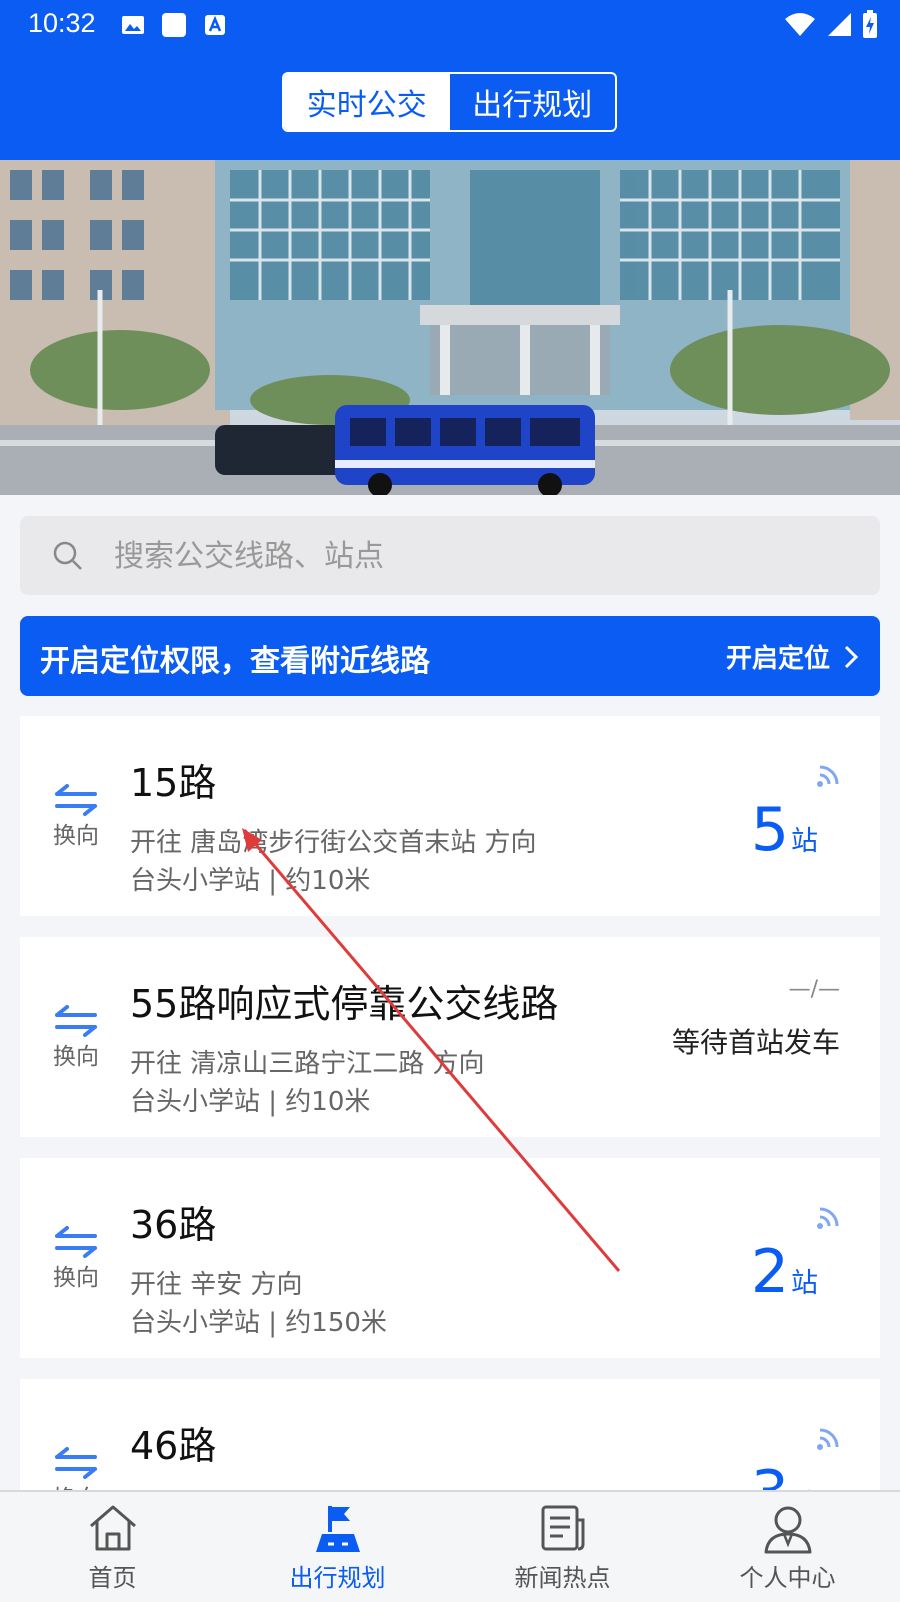 The width and height of the screenshot is (900, 1602). Describe the element at coordinates (62, 23) in the screenshot. I see `status-time: 10:32` at that location.